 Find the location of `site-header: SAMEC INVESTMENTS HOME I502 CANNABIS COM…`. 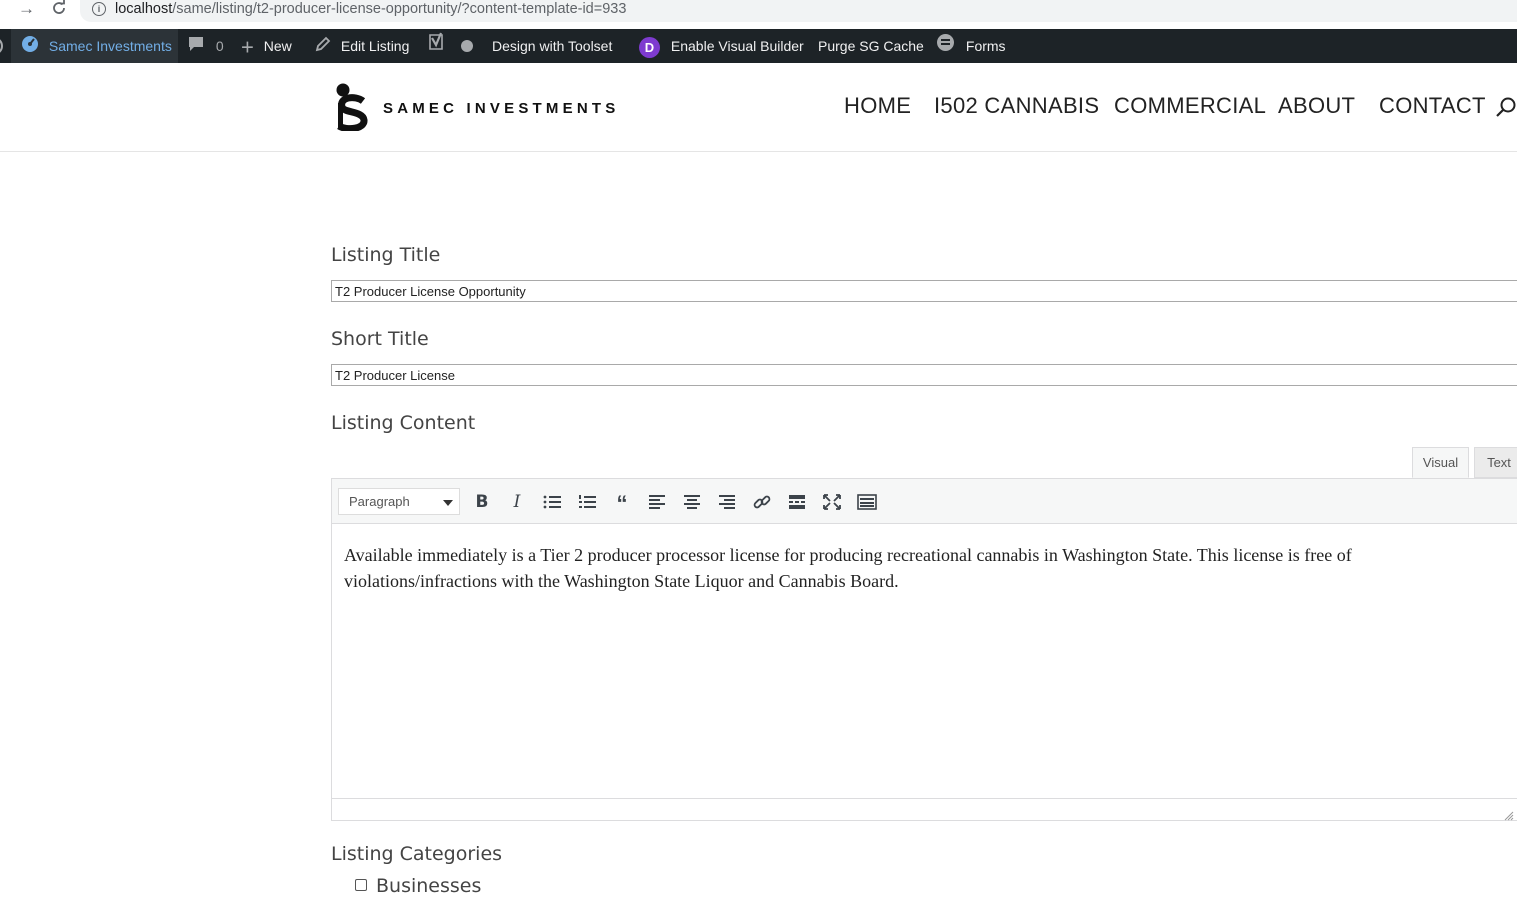

site-header: SAMEC INVESTMENTS HOME I502 CANNABIS COM… is located at coordinates (758, 107).